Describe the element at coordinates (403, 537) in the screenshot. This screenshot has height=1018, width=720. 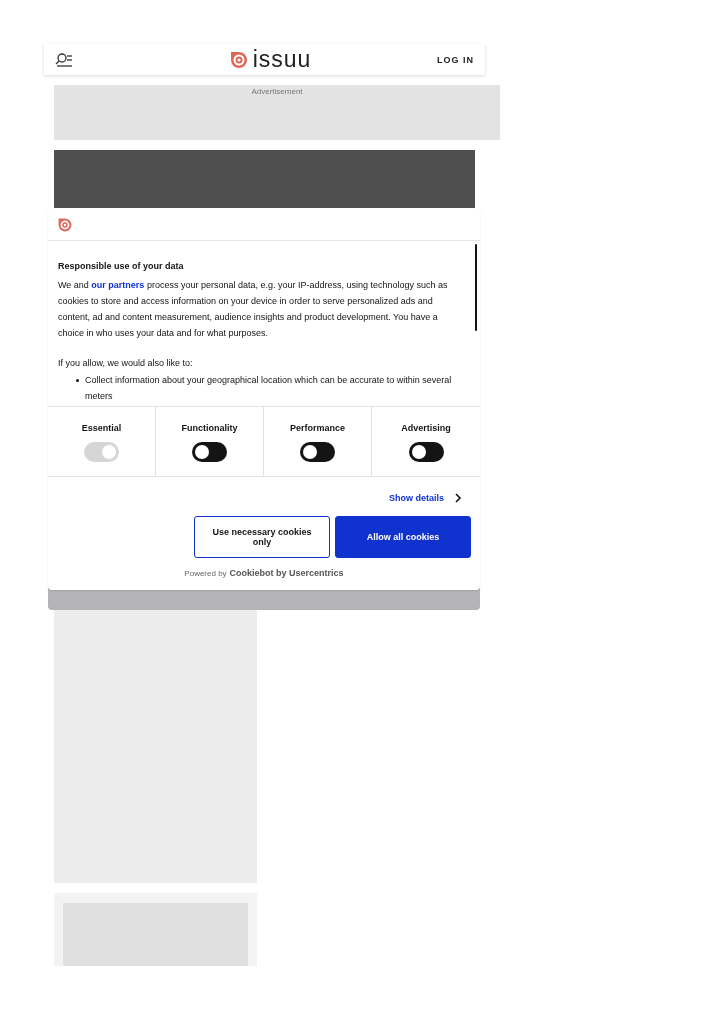
I see `allow-all-button: Allow all cookies` at that location.